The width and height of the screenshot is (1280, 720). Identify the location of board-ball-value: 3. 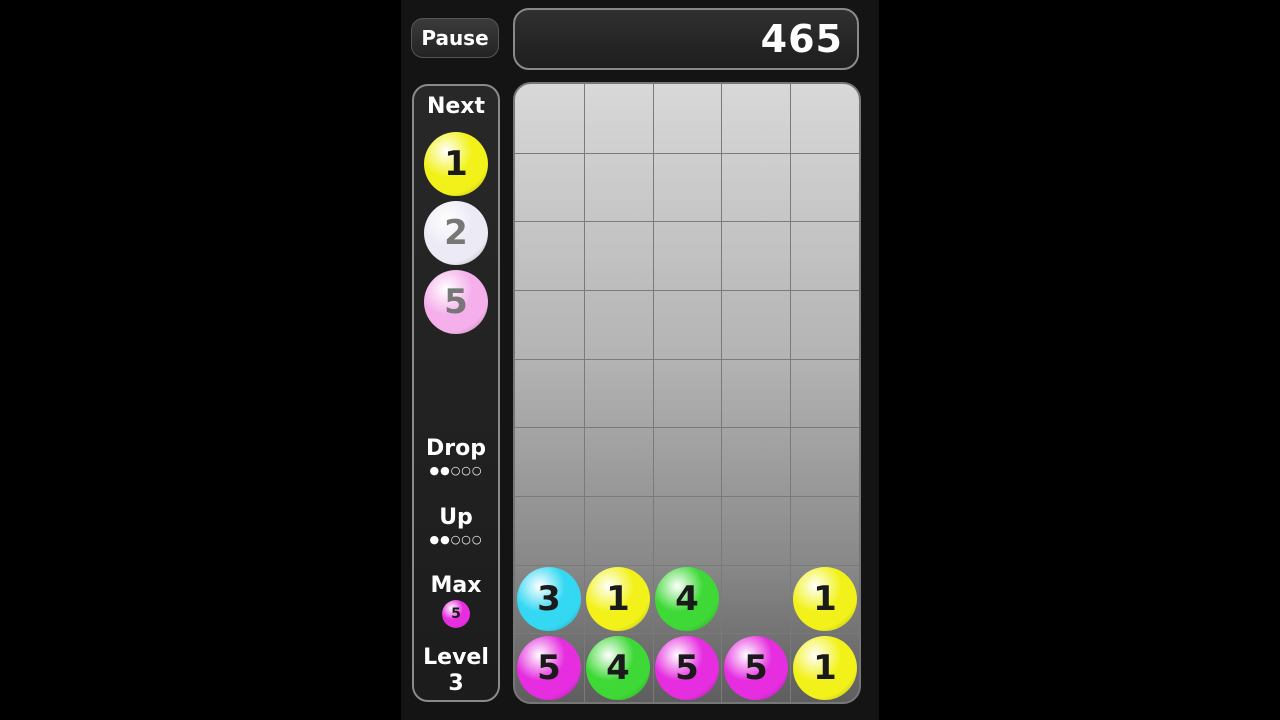
(549, 599).